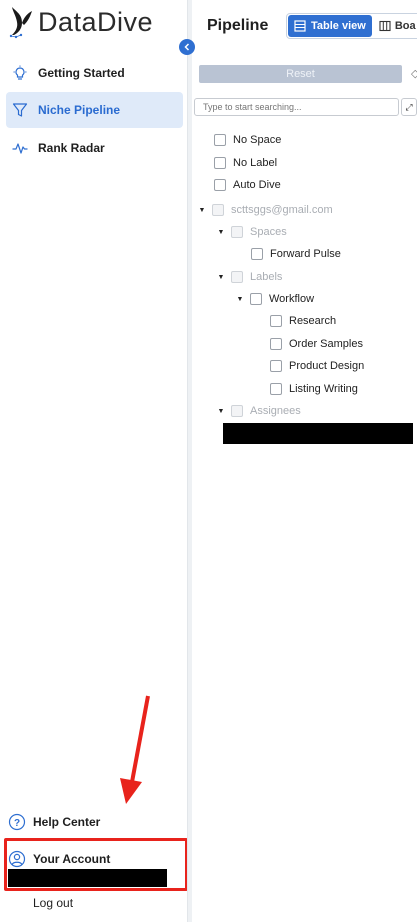  I want to click on collapse-filter-icon: ◇, so click(414, 73).